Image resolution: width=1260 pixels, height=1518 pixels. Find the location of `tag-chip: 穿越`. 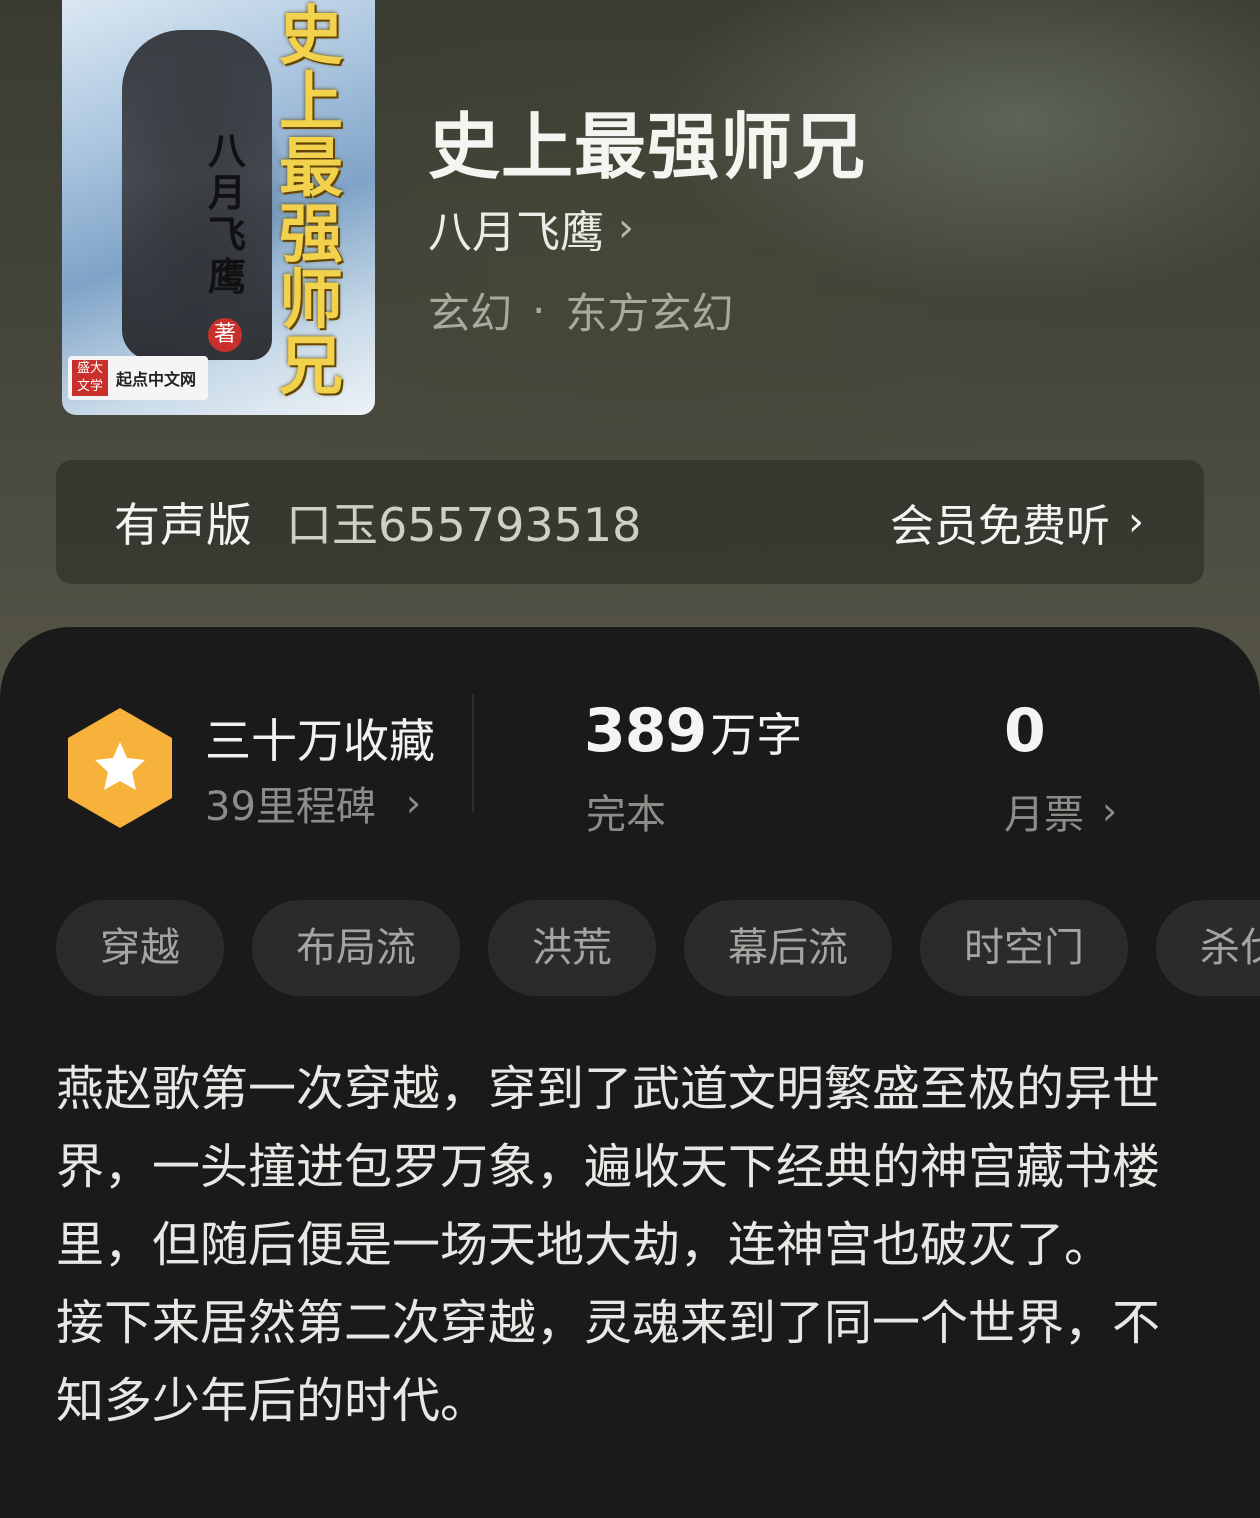

tag-chip: 穿越 is located at coordinates (140, 948).